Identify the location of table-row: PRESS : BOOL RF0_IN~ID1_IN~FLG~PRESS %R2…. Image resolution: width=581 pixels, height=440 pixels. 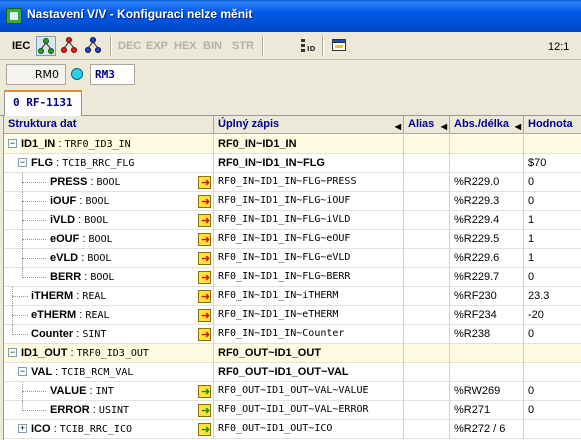
(292, 182).